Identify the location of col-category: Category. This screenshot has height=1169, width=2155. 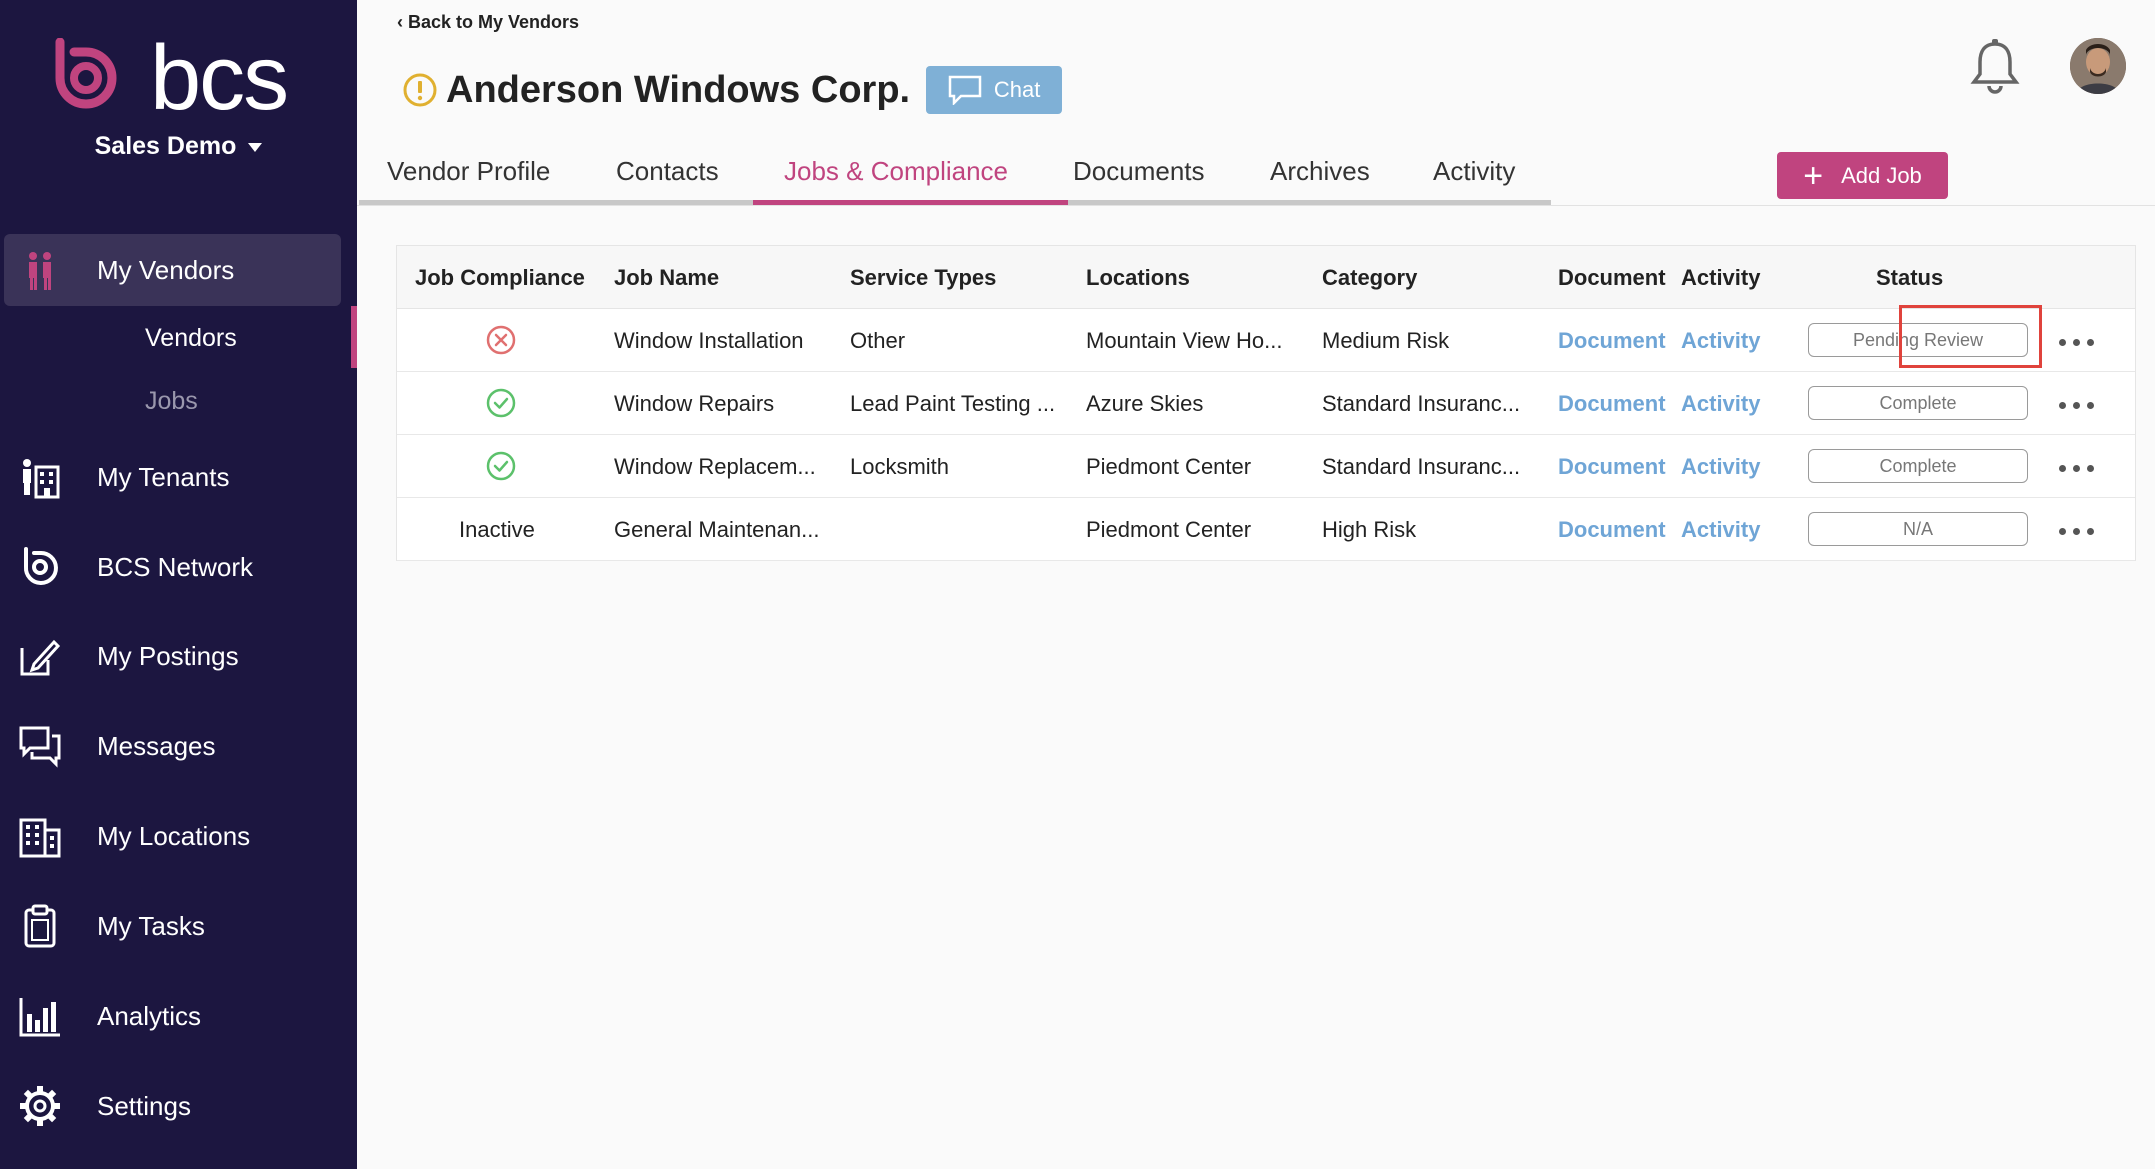
(1369, 278).